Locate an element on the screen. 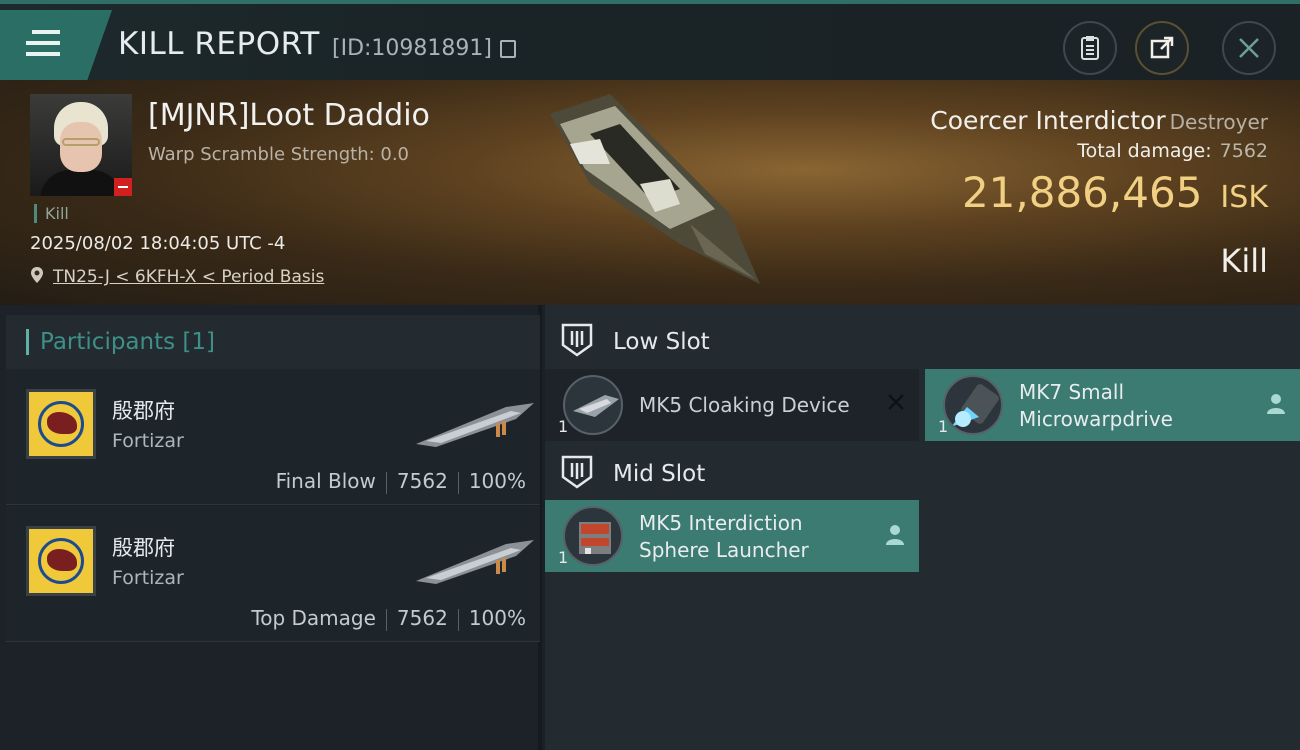 This screenshot has height=750, width=1300. ship-name: Coercer Interdictor Destroyer is located at coordinates (1099, 120).